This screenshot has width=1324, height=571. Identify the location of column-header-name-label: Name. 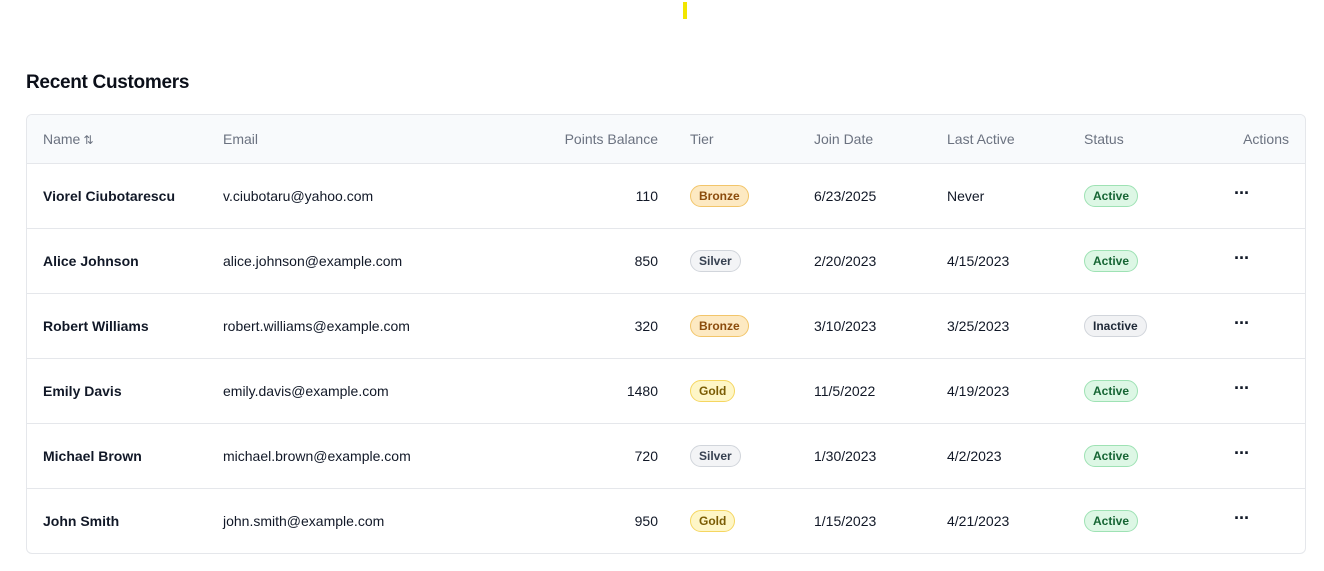
(62, 138).